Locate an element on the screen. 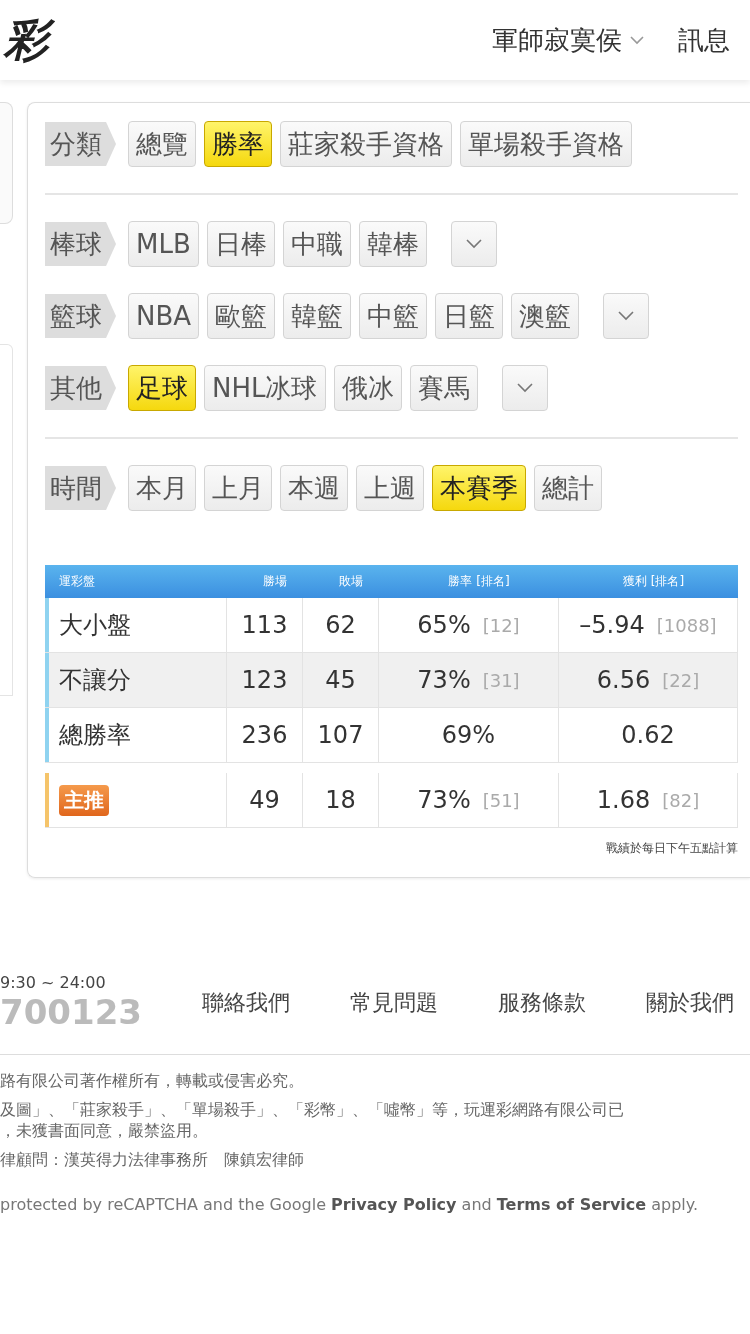 This screenshot has width=750, height=1334. filter-chip: 總計 is located at coordinates (568, 488).